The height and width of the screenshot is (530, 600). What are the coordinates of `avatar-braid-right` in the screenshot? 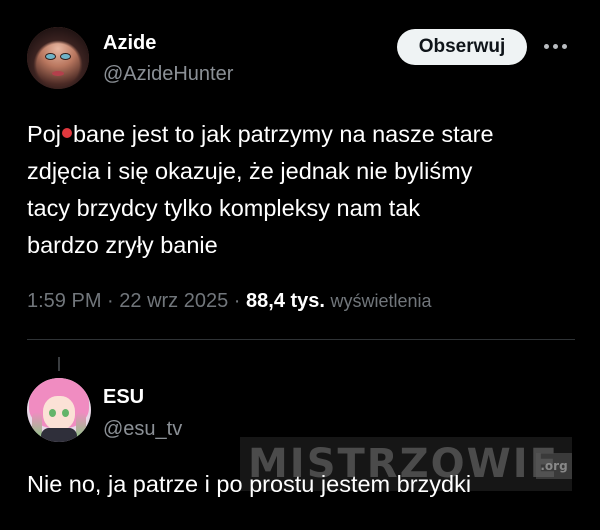 It's located at (81, 427).